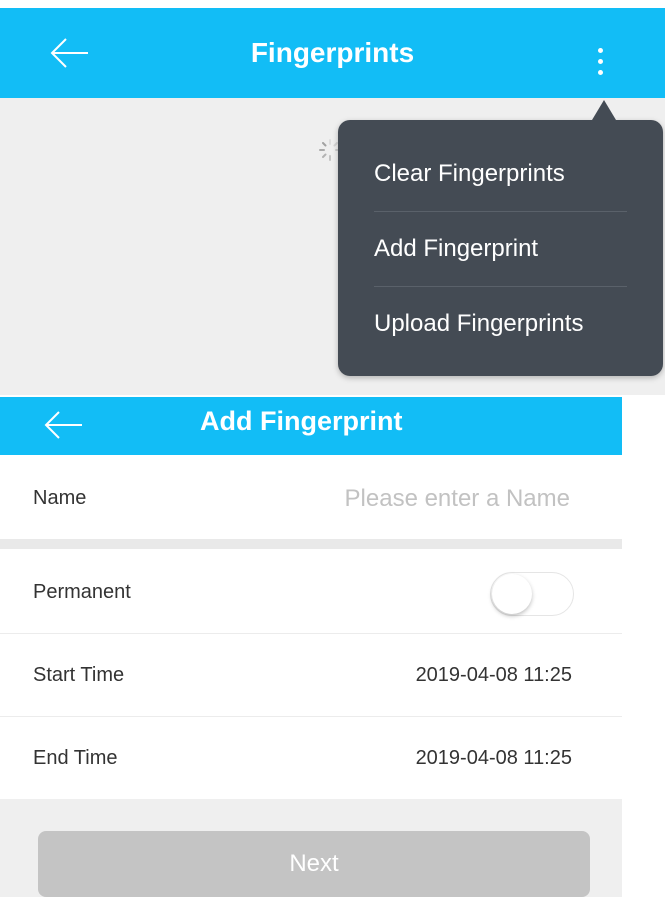 This screenshot has width=665, height=897. What do you see at coordinates (494, 758) in the screenshot?
I see `end-time-value: 2019-04-08 11:25` at bounding box center [494, 758].